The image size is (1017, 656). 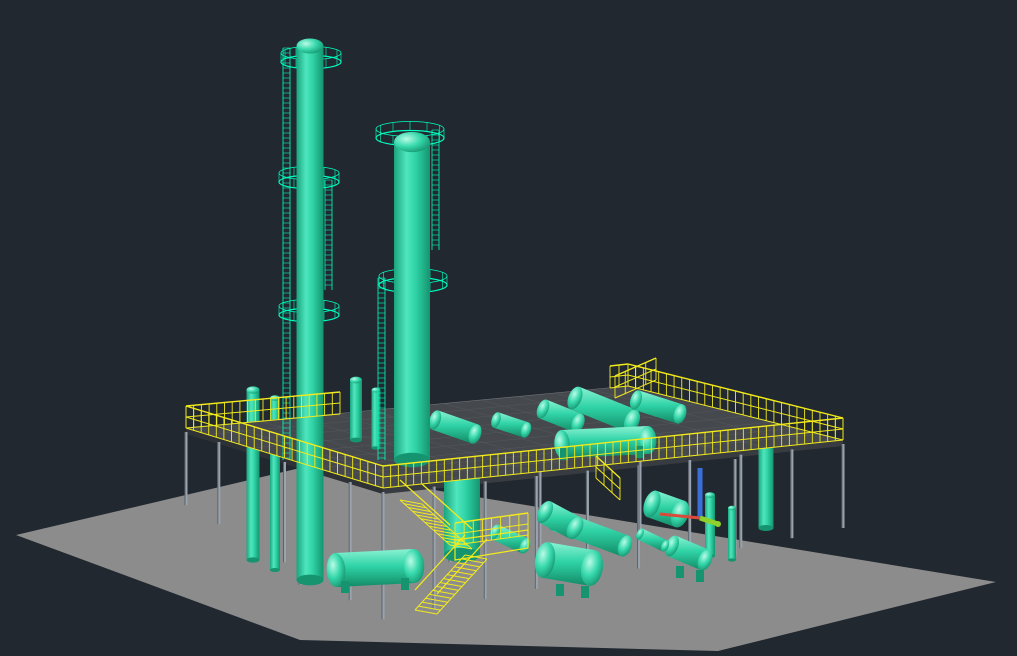 What do you see at coordinates (608, 489) in the screenshot?
I see `toe-plate` at bounding box center [608, 489].